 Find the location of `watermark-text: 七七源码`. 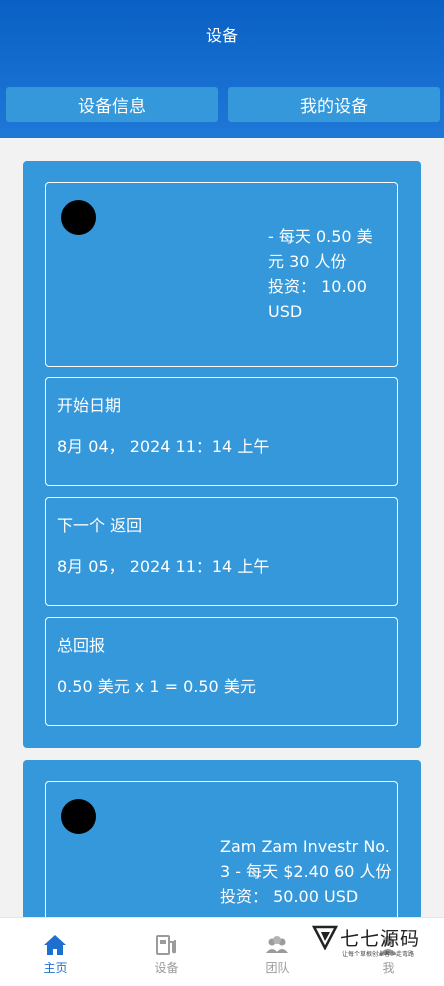

watermark-text: 七七源码 is located at coordinates (380, 939).